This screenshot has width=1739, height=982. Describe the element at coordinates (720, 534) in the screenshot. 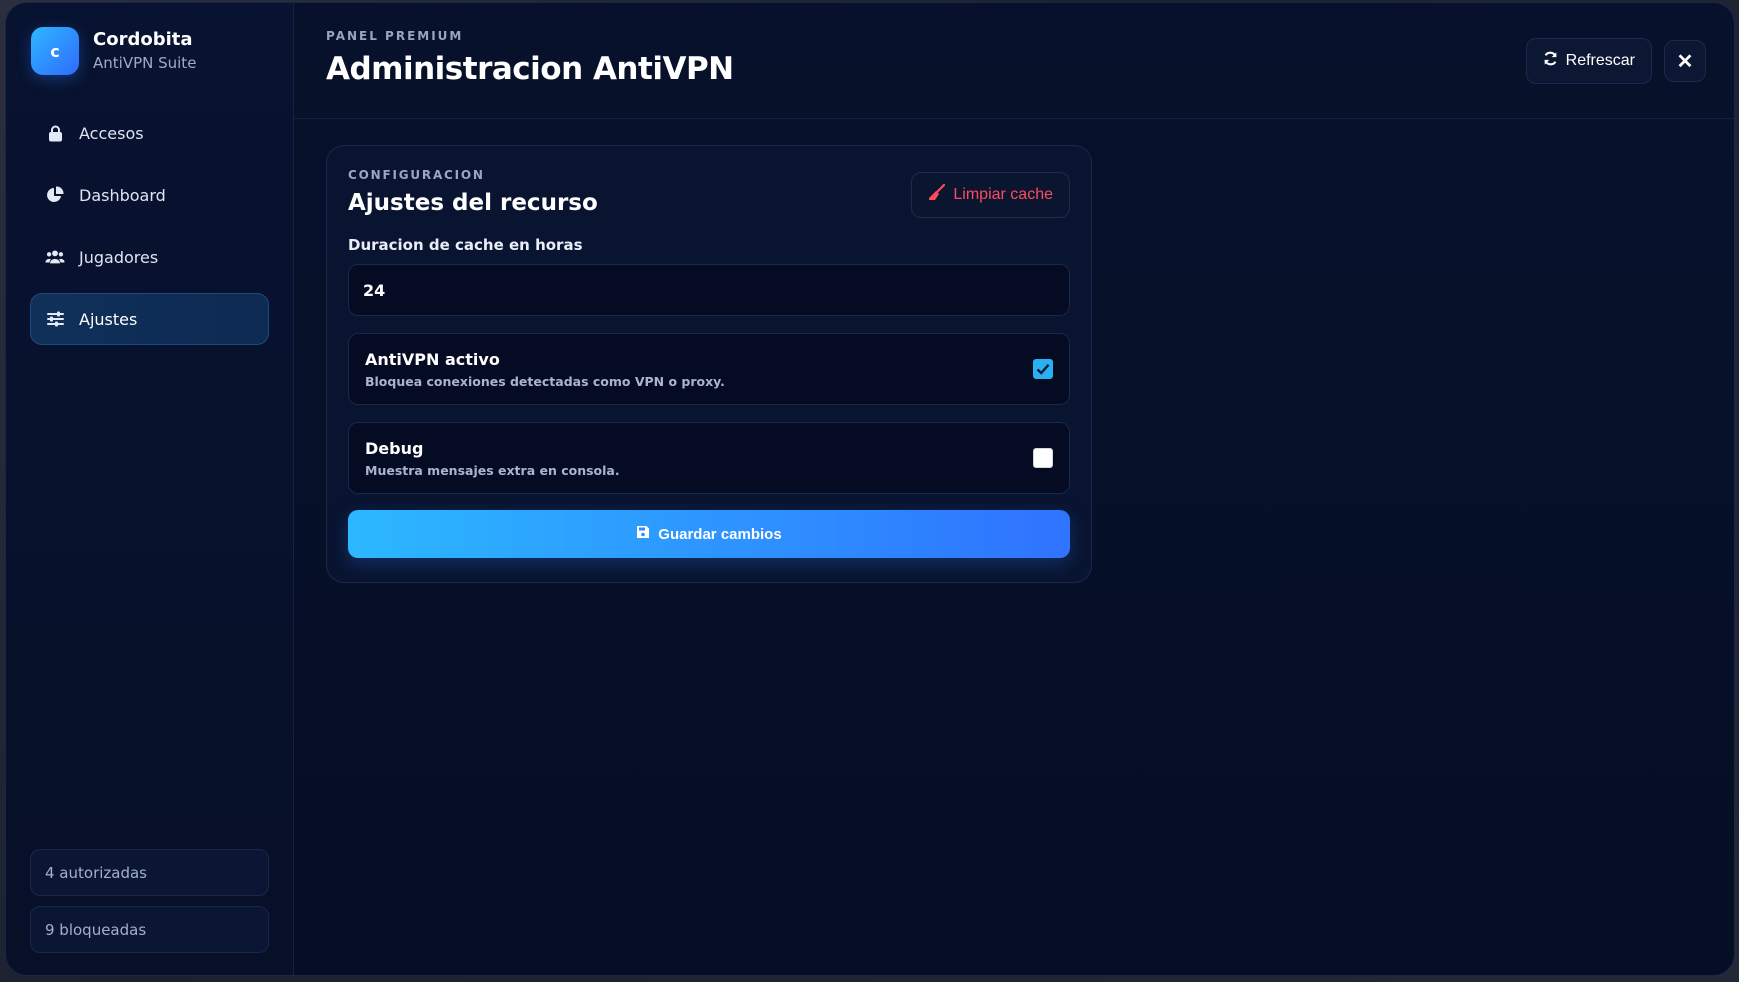

I see `save-label: Guardar cambios` at that location.